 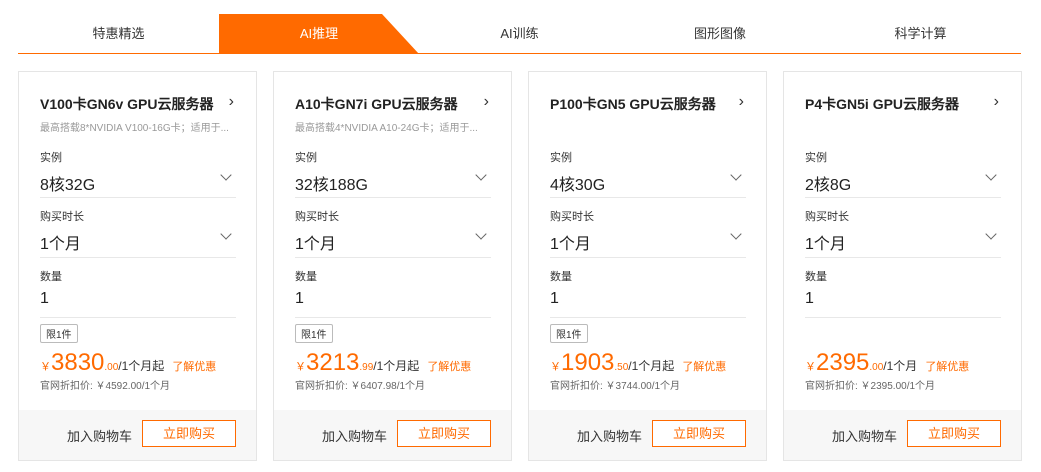 What do you see at coordinates (615, 386) in the screenshot?
I see `original-price: 官网折扣价: ￥3744.00/1个月` at bounding box center [615, 386].